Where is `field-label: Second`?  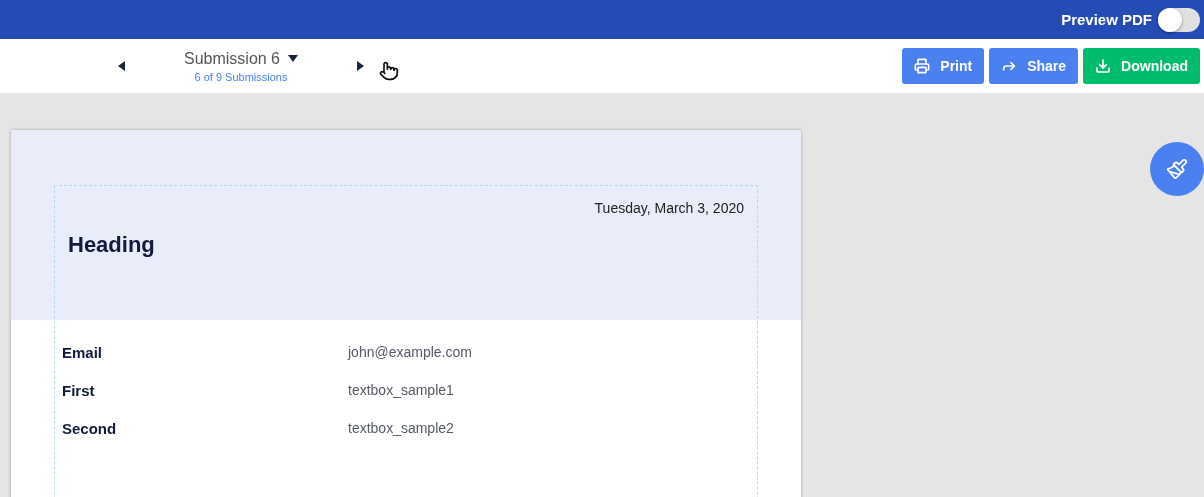
field-label: Second is located at coordinates (90, 428).